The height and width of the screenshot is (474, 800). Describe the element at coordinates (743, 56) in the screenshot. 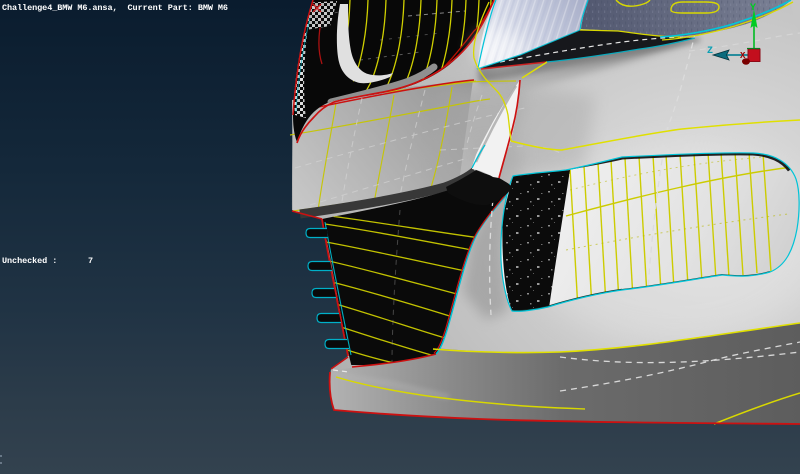

I see `svg-text: X` at that location.